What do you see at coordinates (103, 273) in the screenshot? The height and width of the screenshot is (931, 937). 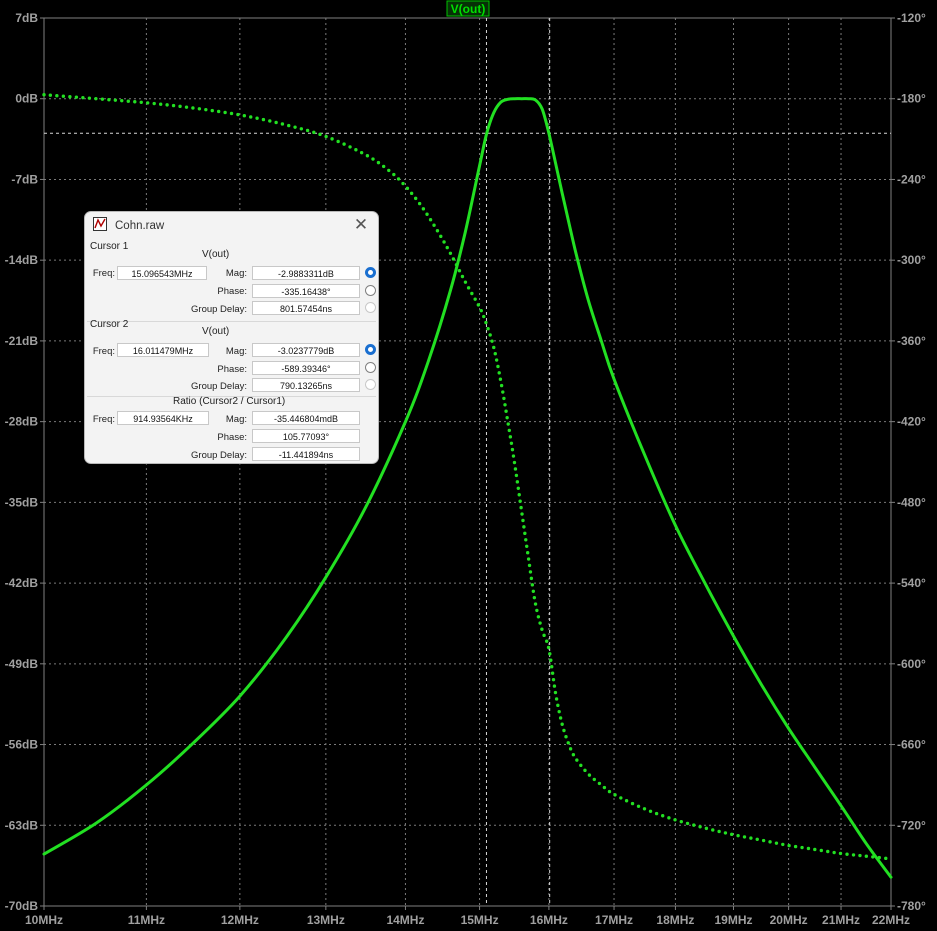 I see `cursor1-freq-label: Freq:` at bounding box center [103, 273].